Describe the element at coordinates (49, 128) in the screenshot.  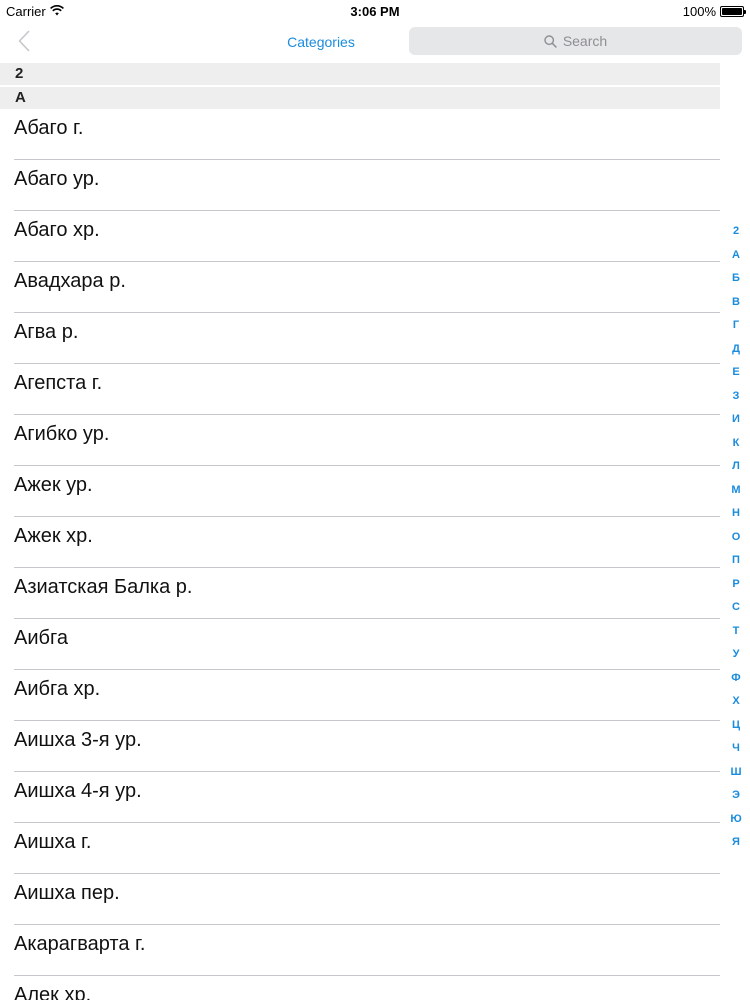
I see `list-item-label: Абаго г.` at that location.